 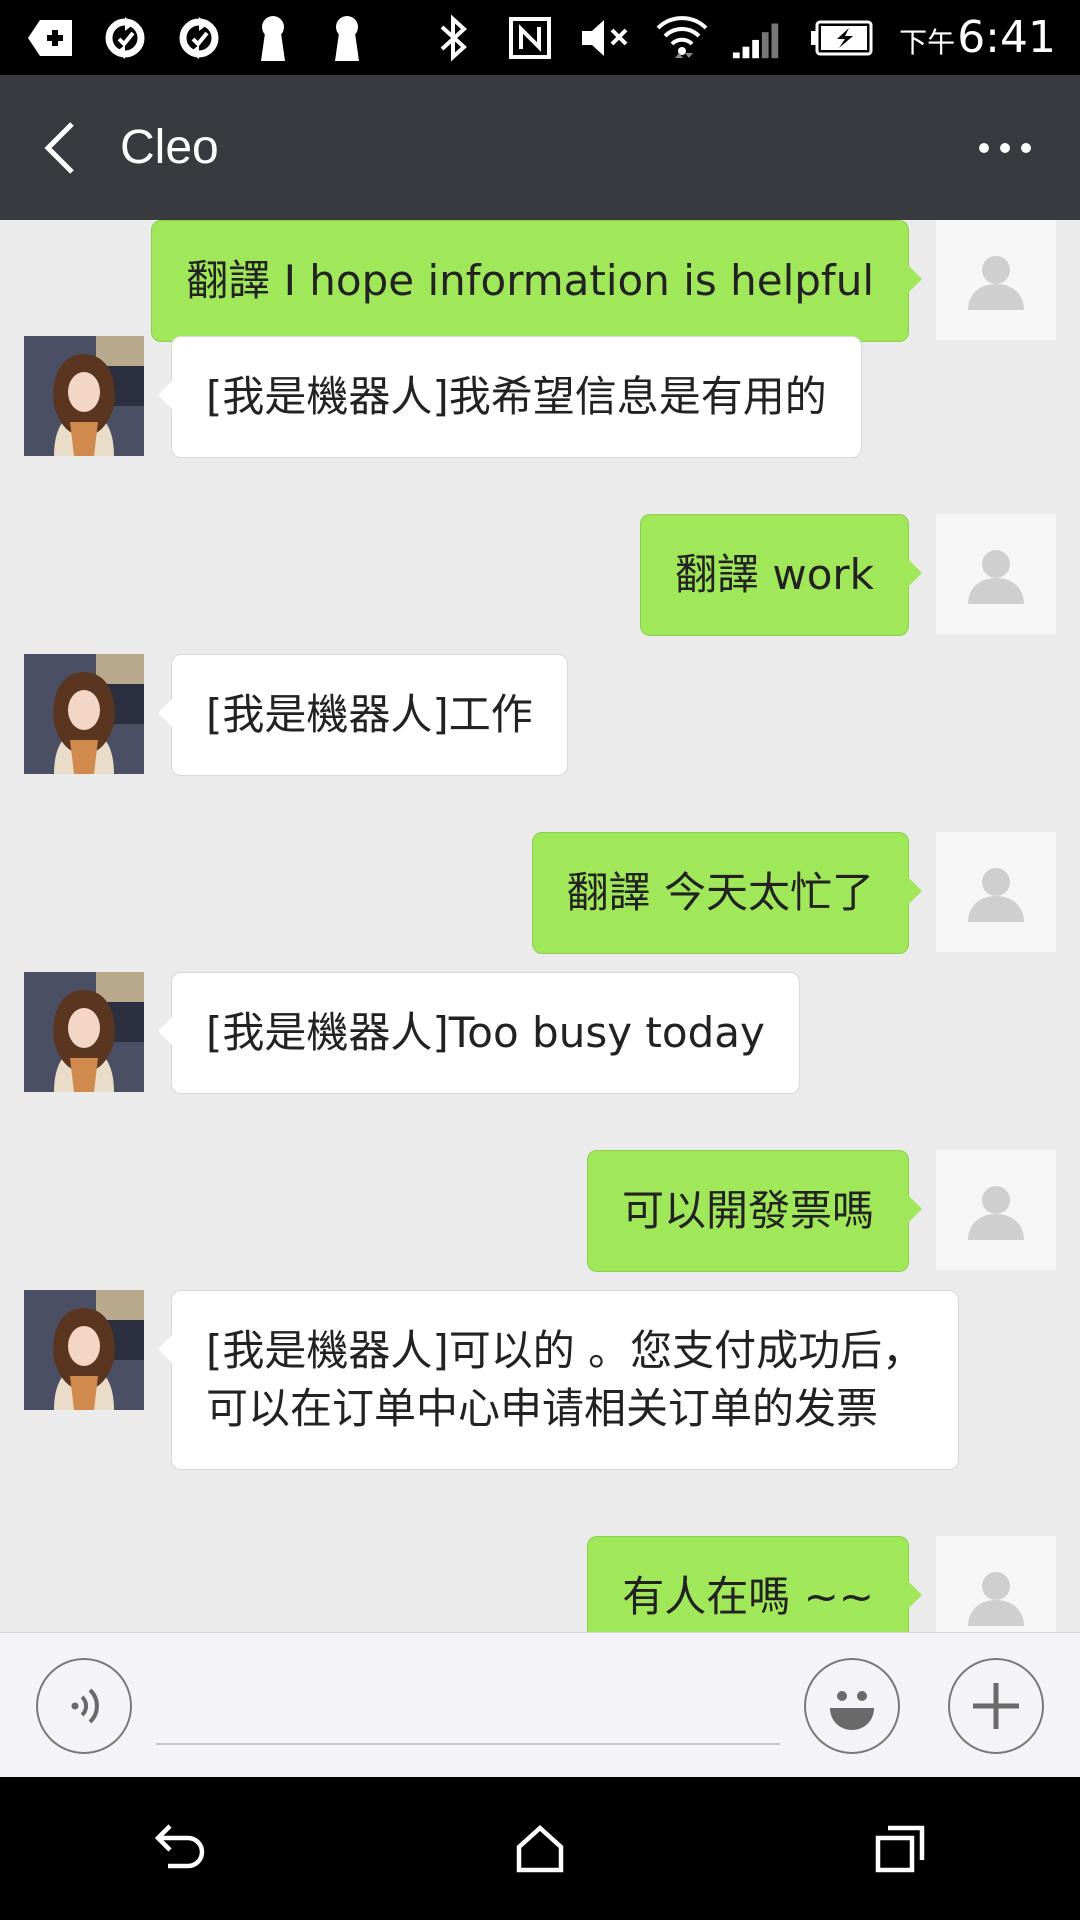 I want to click on message-bubble: [我是機器人]Too busy today, so click(x=479, y=1033).